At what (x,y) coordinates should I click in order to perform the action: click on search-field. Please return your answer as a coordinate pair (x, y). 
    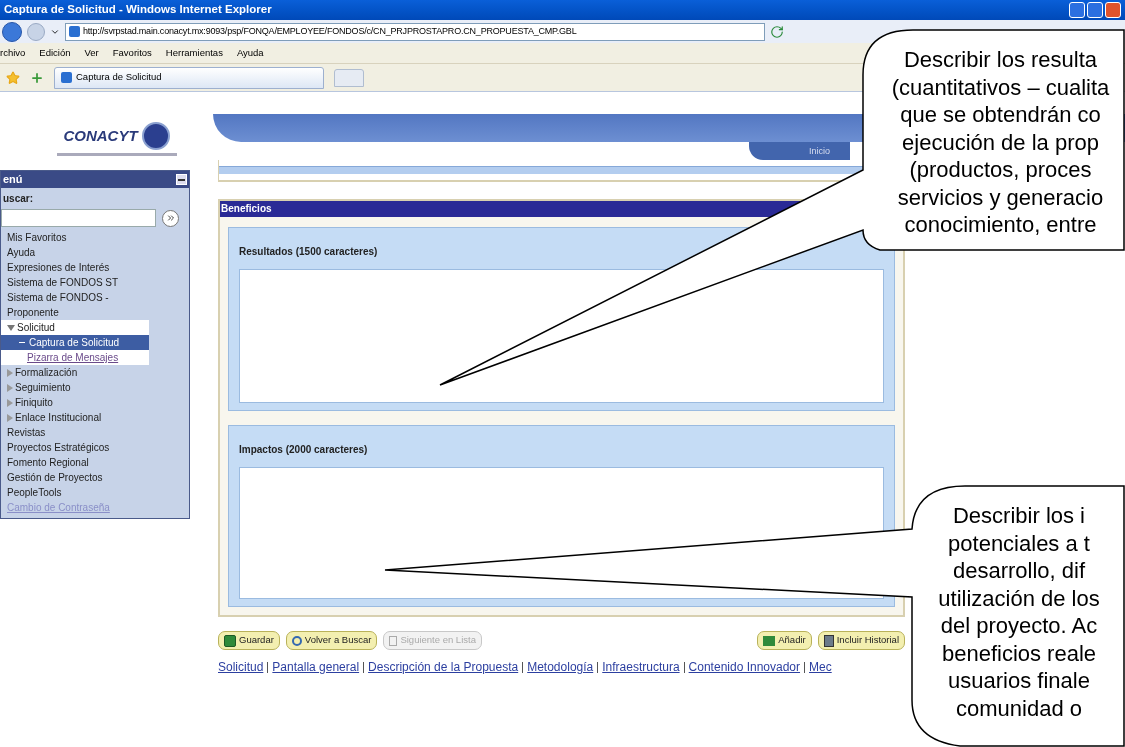
    Looking at the image, I should click on (78, 218).